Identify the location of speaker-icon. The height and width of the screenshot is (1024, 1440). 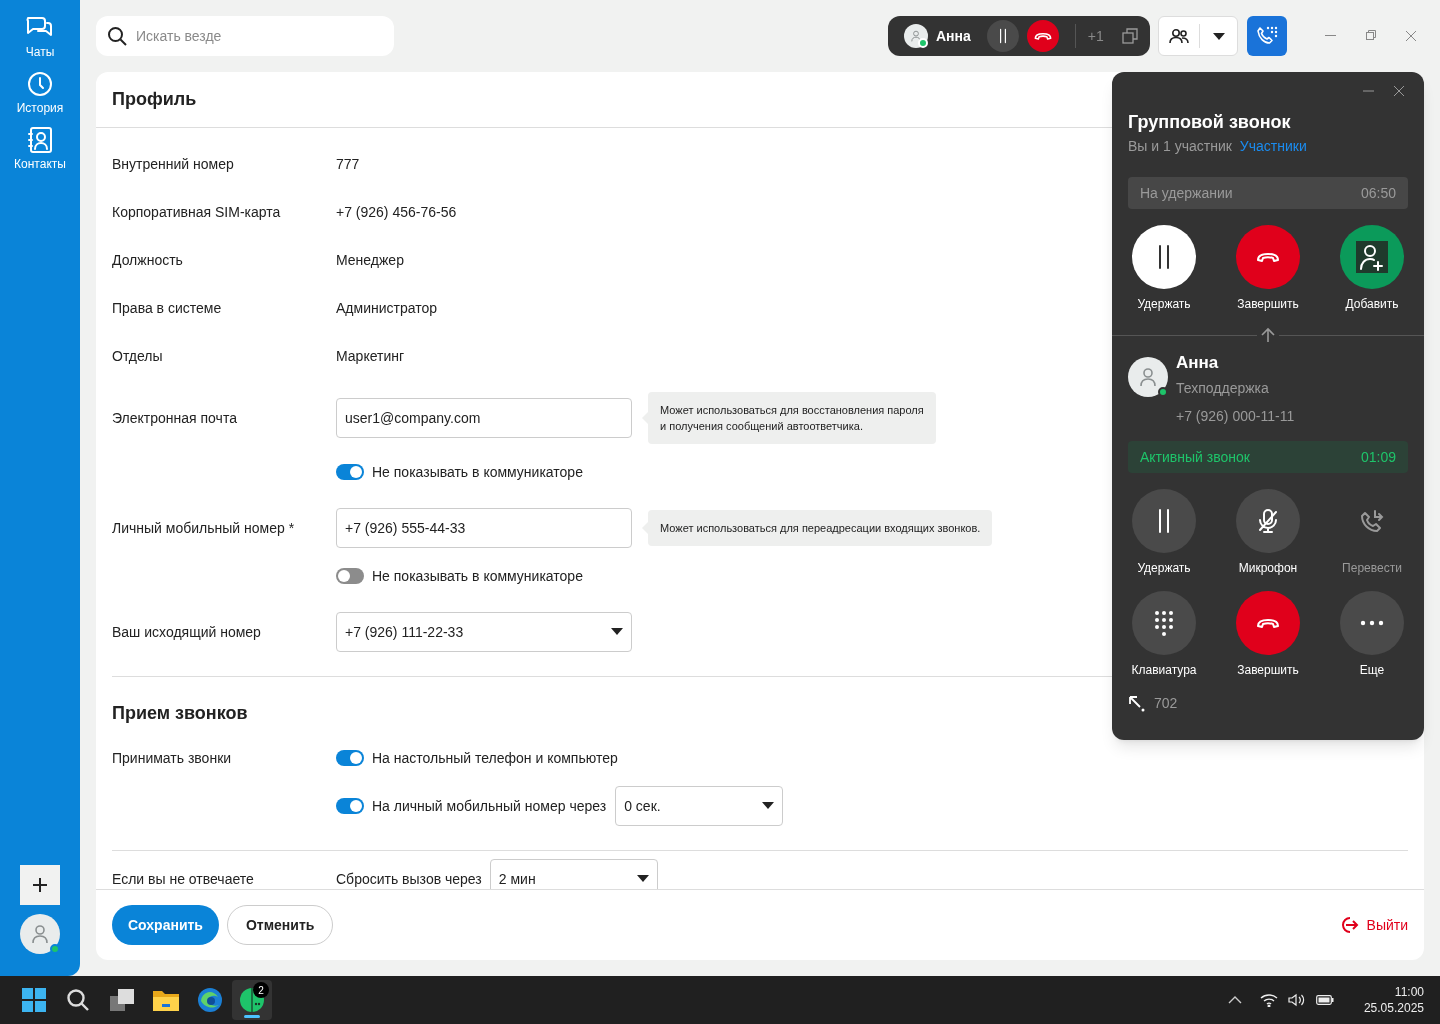
(1296, 1000).